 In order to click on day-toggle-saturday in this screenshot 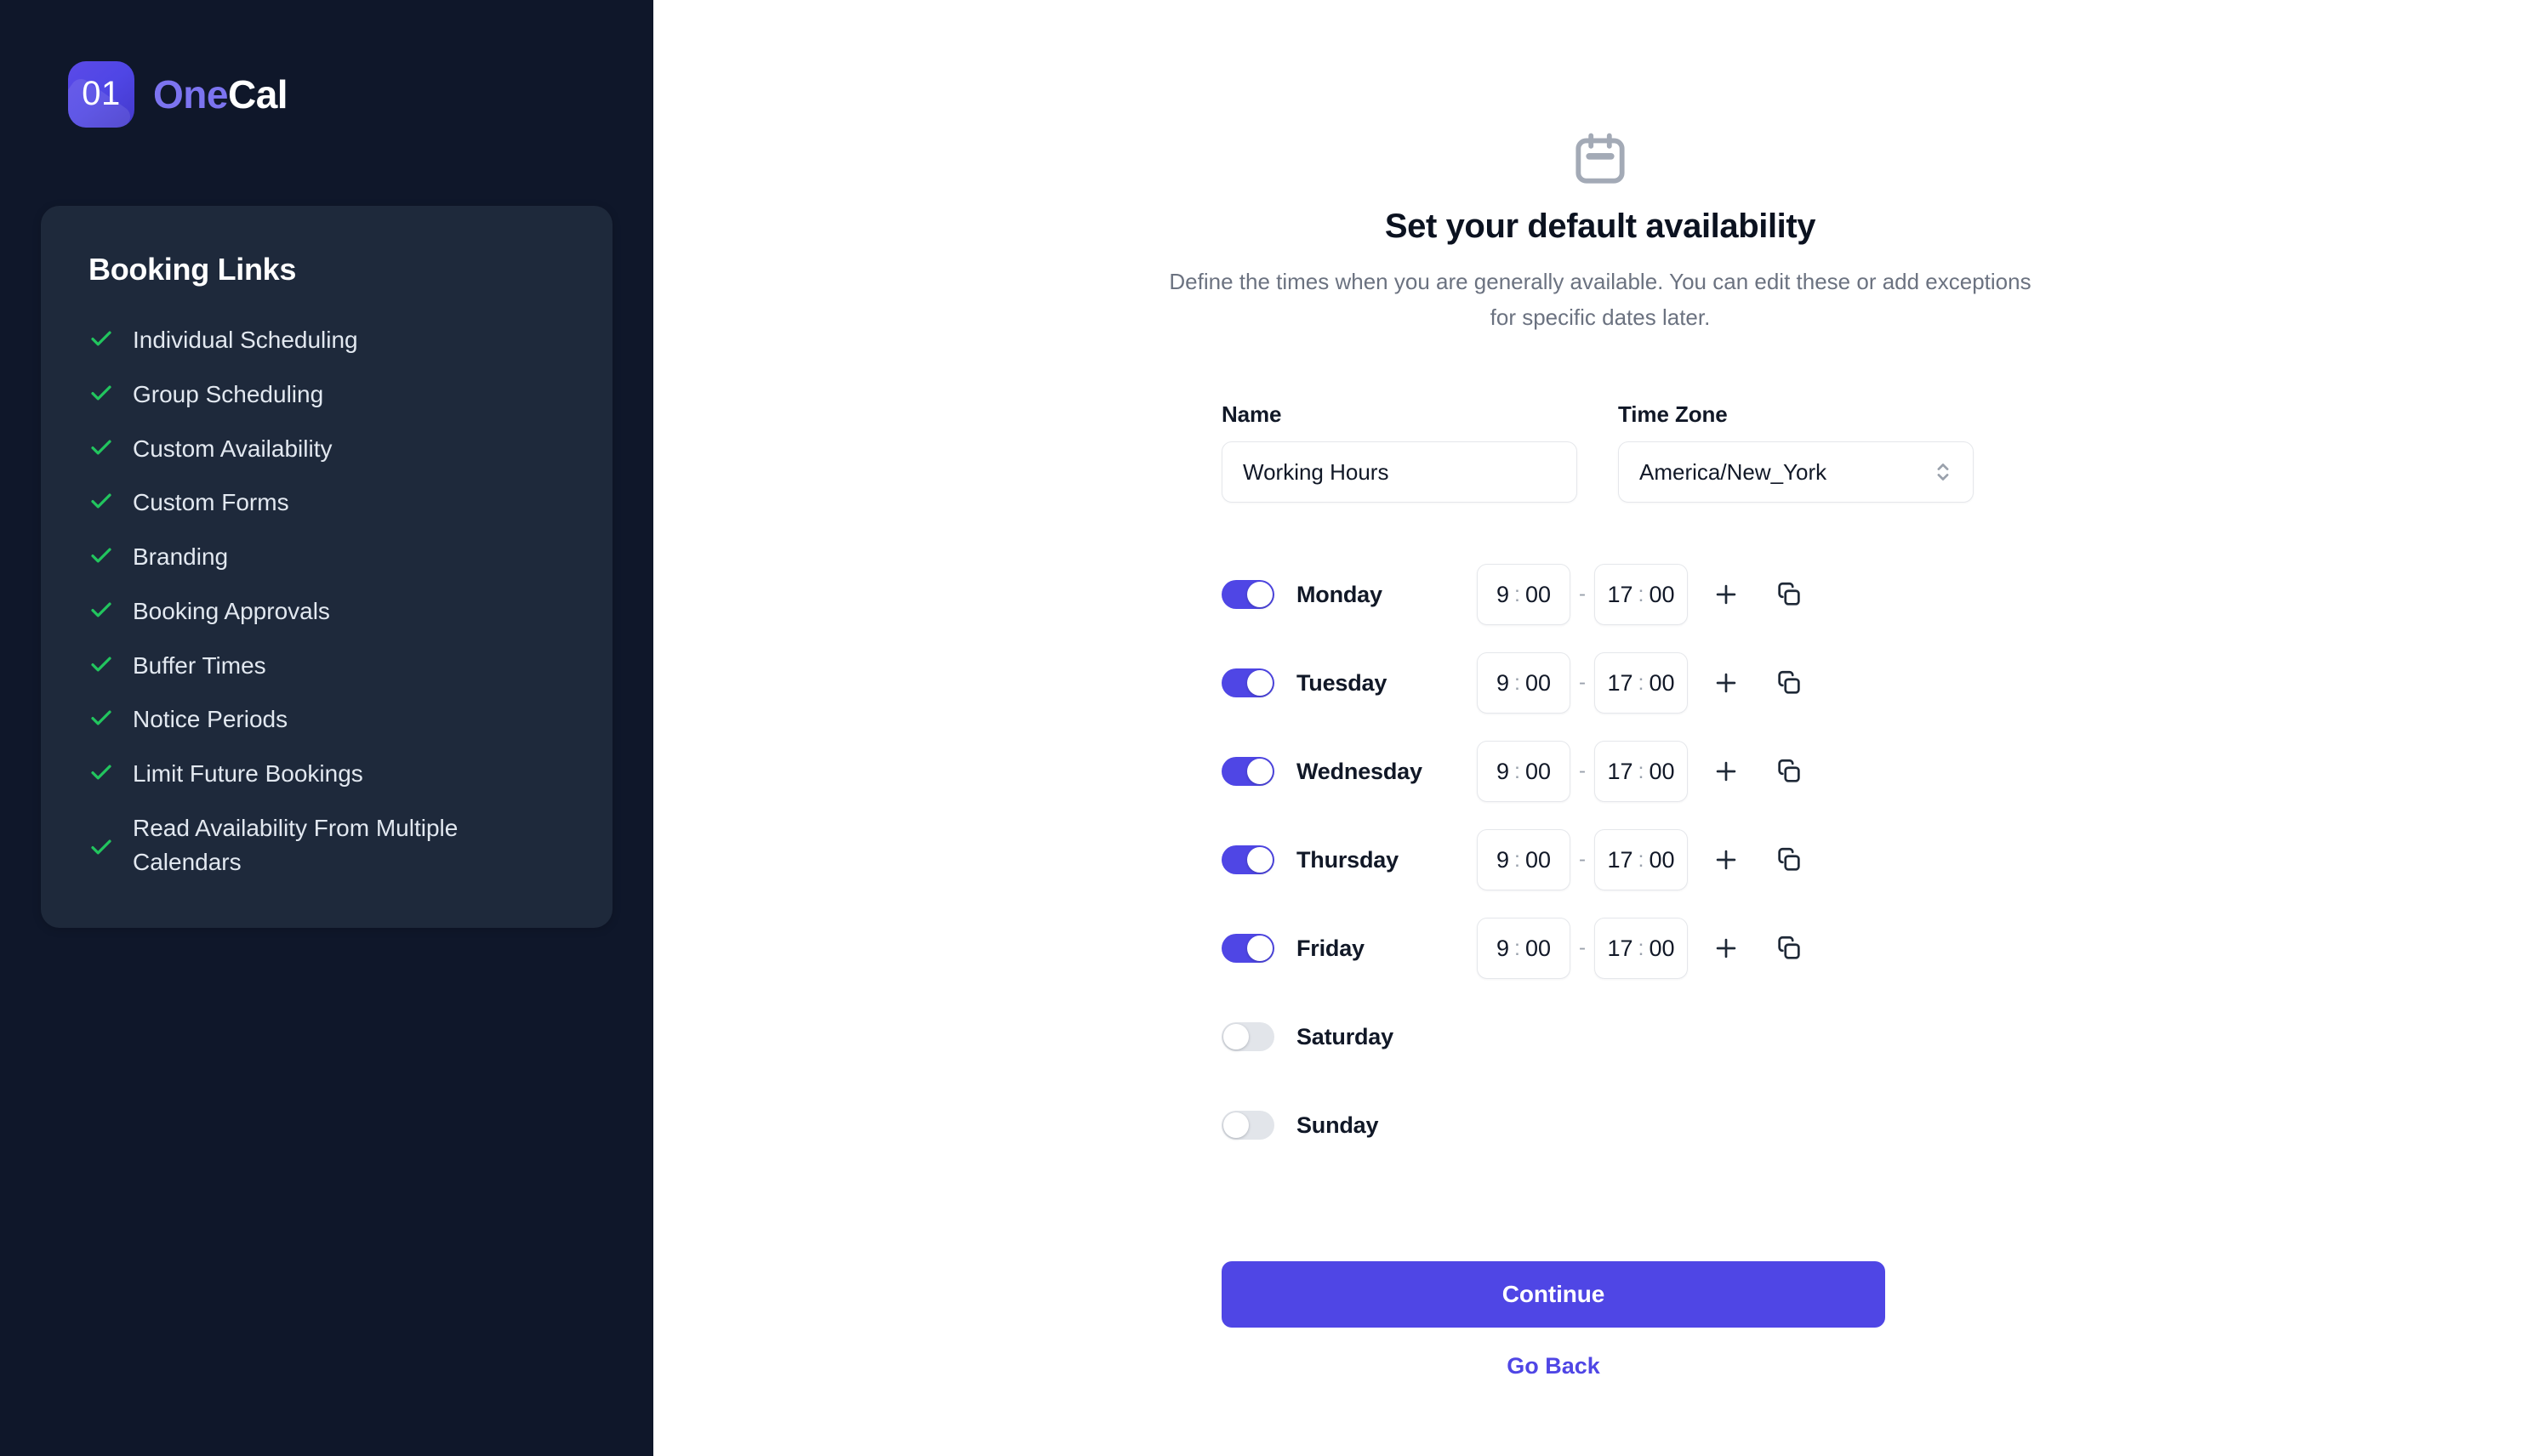, I will do `click(1248, 1037)`.